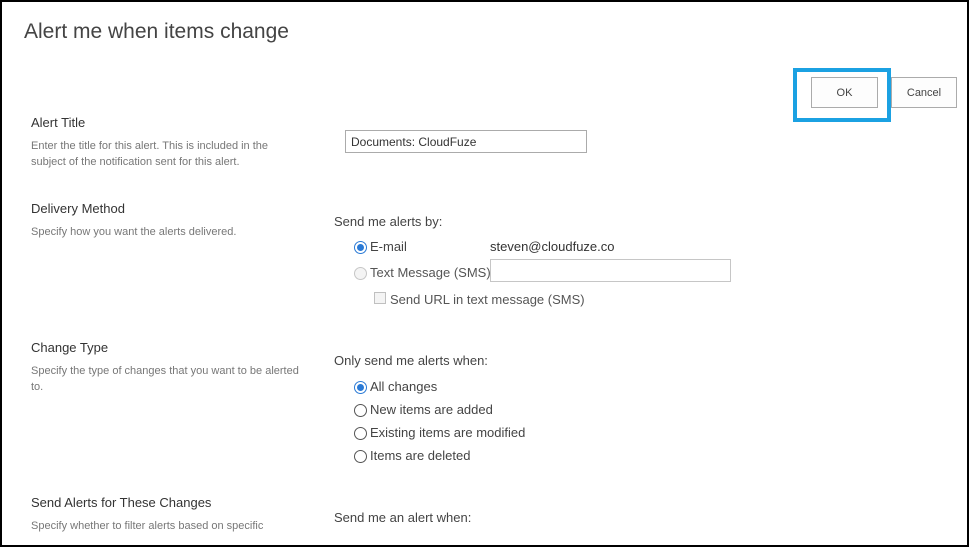 Image resolution: width=969 pixels, height=547 pixels. What do you see at coordinates (487, 299) in the screenshot?
I see `send-url-label: Send URL in text message (SMS)` at bounding box center [487, 299].